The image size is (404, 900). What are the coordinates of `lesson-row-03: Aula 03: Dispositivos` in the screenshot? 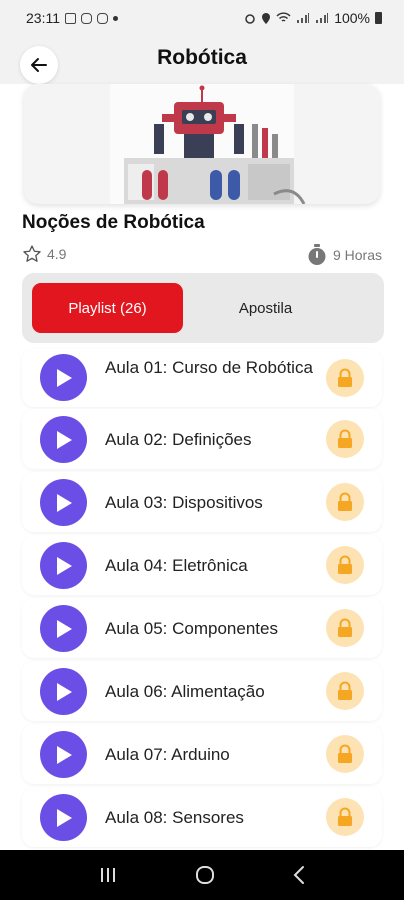 It's located at (202, 502).